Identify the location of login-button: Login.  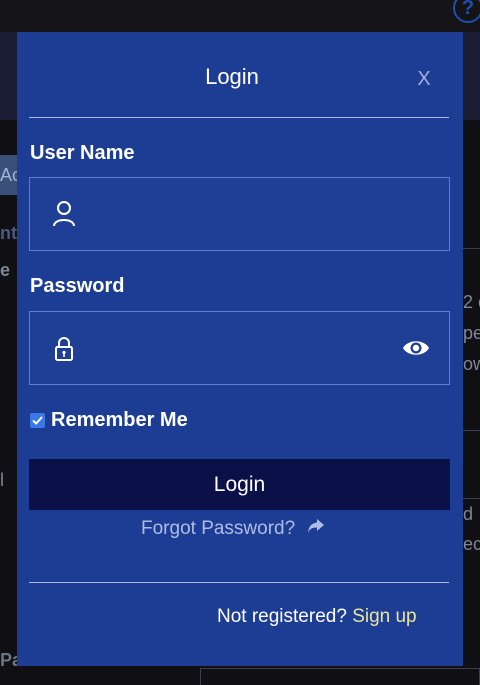
(239, 484).